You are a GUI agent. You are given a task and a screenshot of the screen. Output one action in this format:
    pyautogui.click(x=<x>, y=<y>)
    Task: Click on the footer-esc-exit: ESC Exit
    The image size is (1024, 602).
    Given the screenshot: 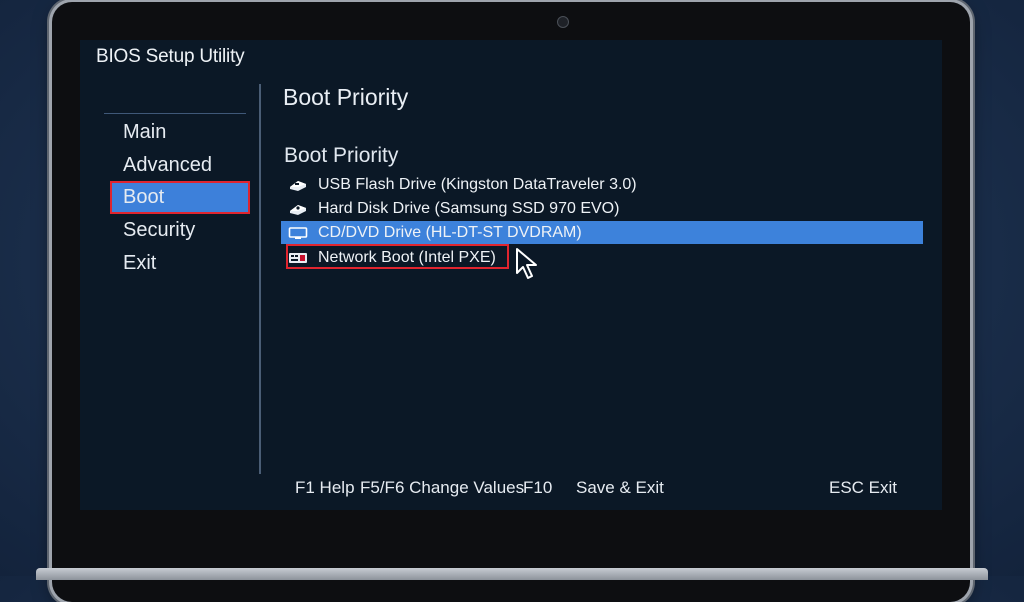 What is the action you would take?
    pyautogui.click(x=863, y=487)
    